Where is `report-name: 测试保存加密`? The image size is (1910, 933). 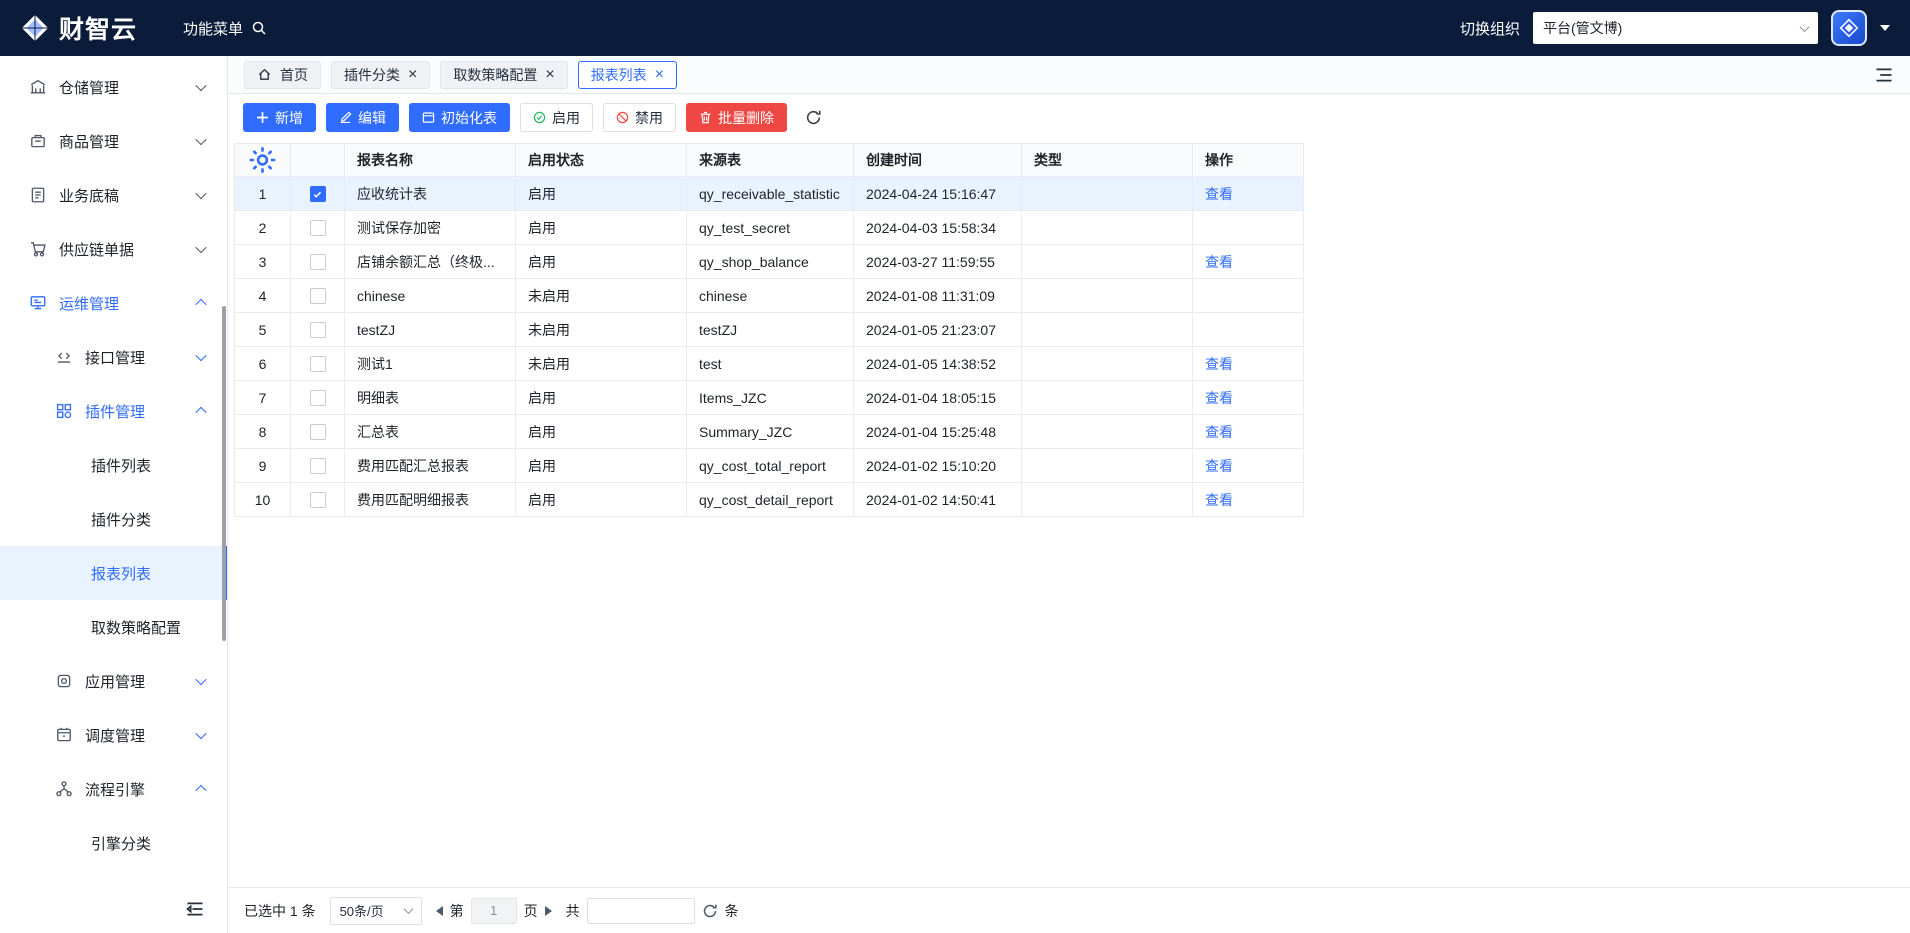 report-name: 测试保存加密 is located at coordinates (430, 227).